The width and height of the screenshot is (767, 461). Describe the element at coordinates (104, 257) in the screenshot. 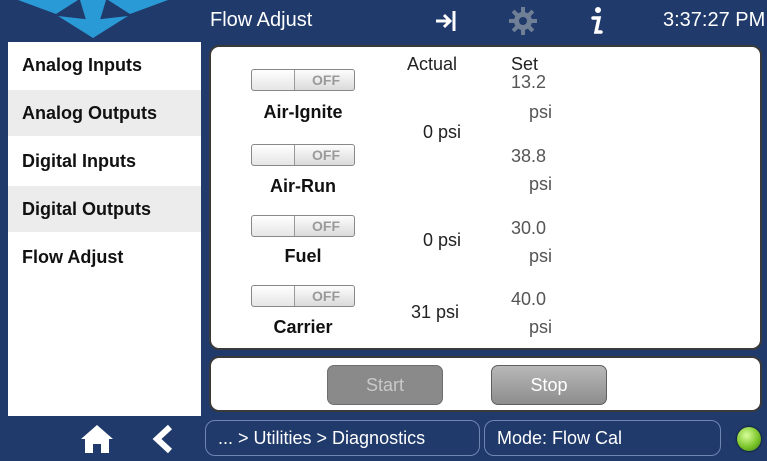

I see `sidebar-item-flow-adjust: Flow Adjust` at that location.